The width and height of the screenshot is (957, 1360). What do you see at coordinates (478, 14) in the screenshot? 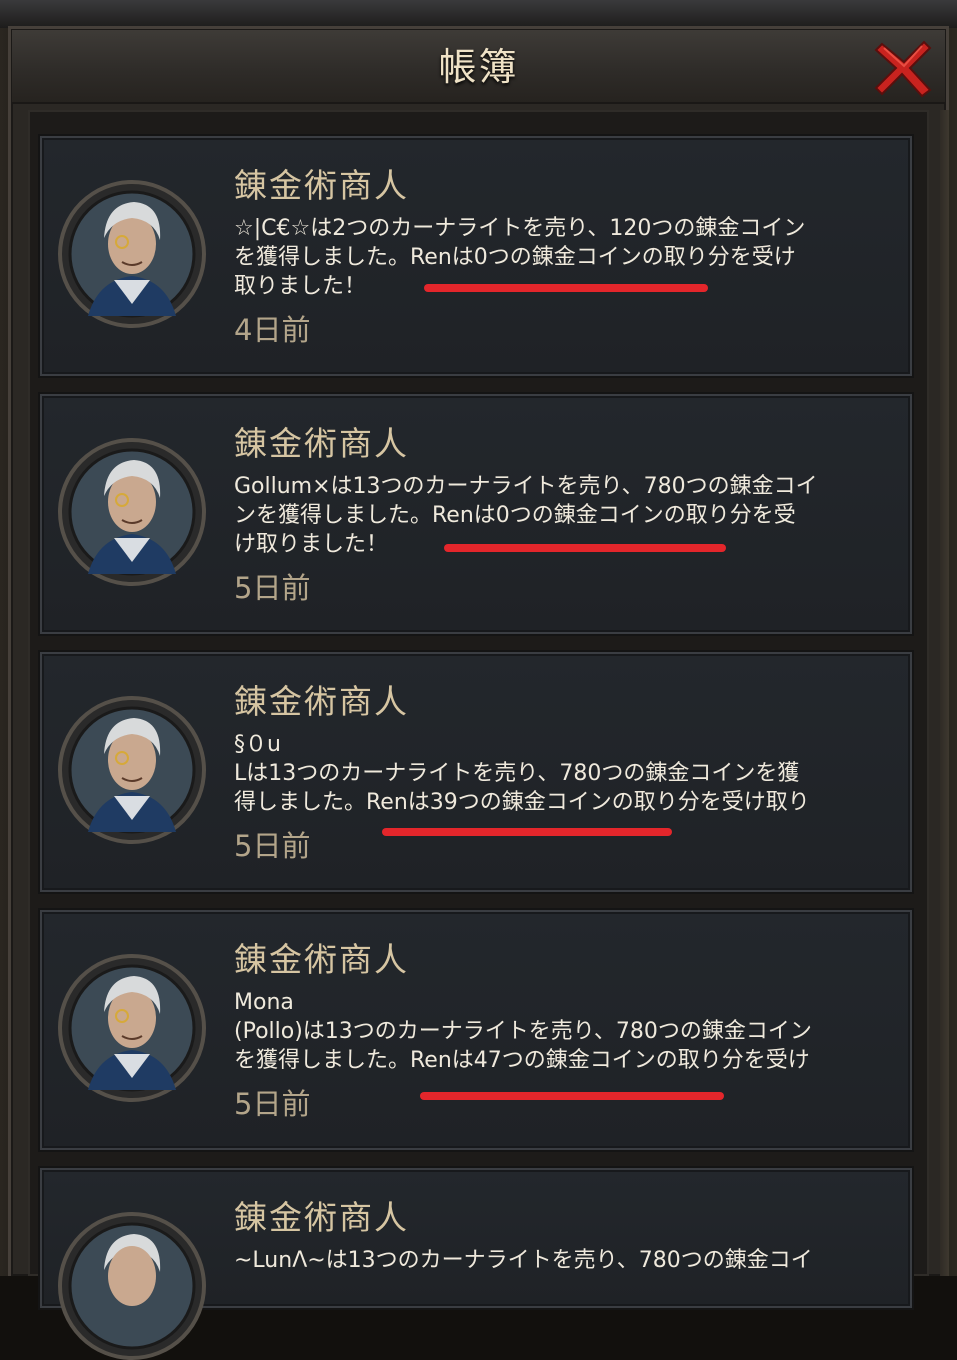
I see `top-strip` at bounding box center [478, 14].